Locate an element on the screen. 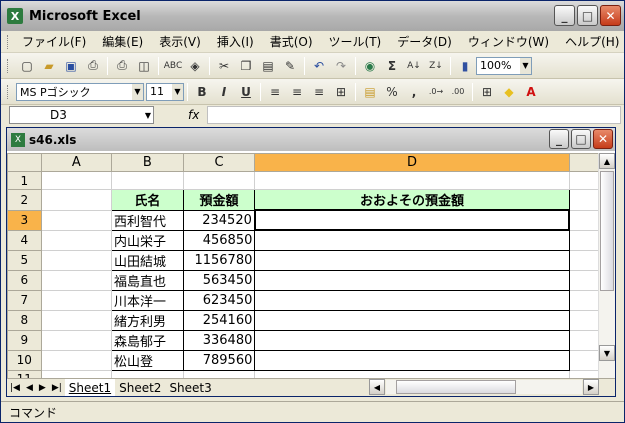 The height and width of the screenshot is (423, 625). name-cell: 松山登 is located at coordinates (147, 360).